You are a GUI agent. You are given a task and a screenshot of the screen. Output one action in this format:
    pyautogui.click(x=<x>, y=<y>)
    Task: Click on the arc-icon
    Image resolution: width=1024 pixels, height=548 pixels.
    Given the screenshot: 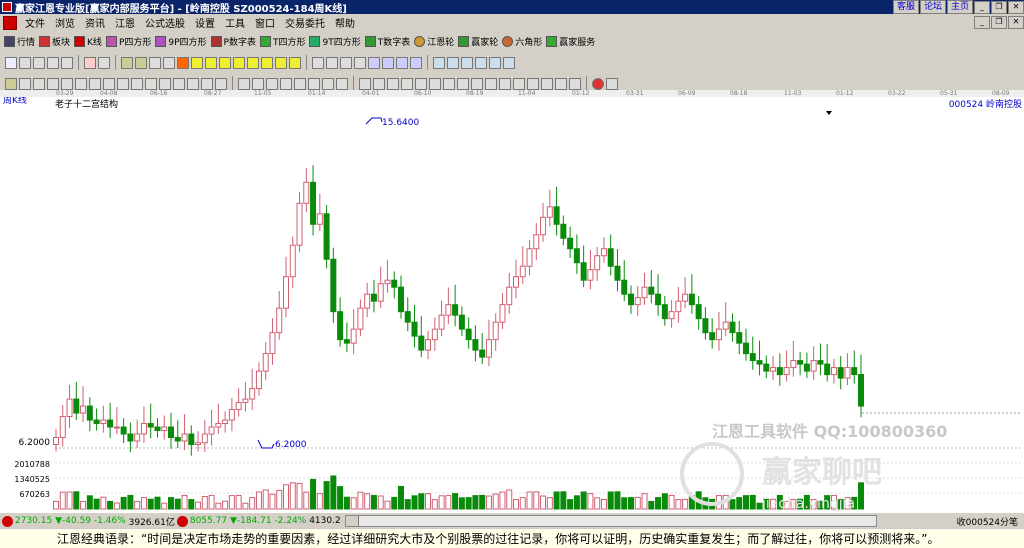 What is the action you would take?
    pyautogui.click(x=416, y=62)
    